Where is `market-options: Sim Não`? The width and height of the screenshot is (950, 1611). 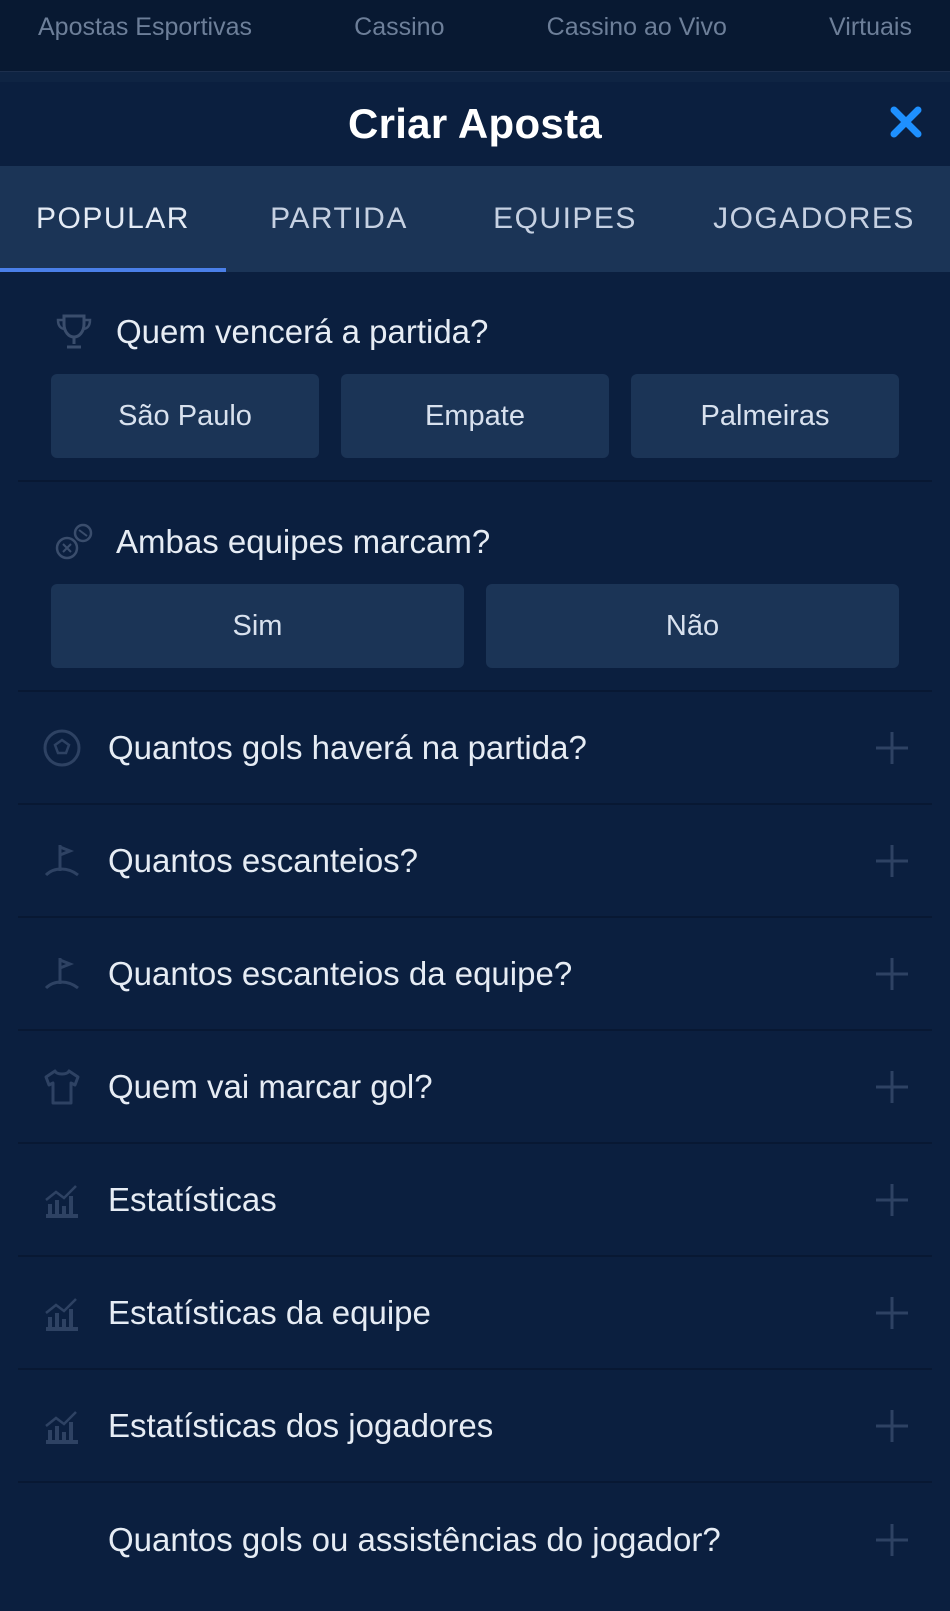
market-options: Sim Não is located at coordinates (475, 626).